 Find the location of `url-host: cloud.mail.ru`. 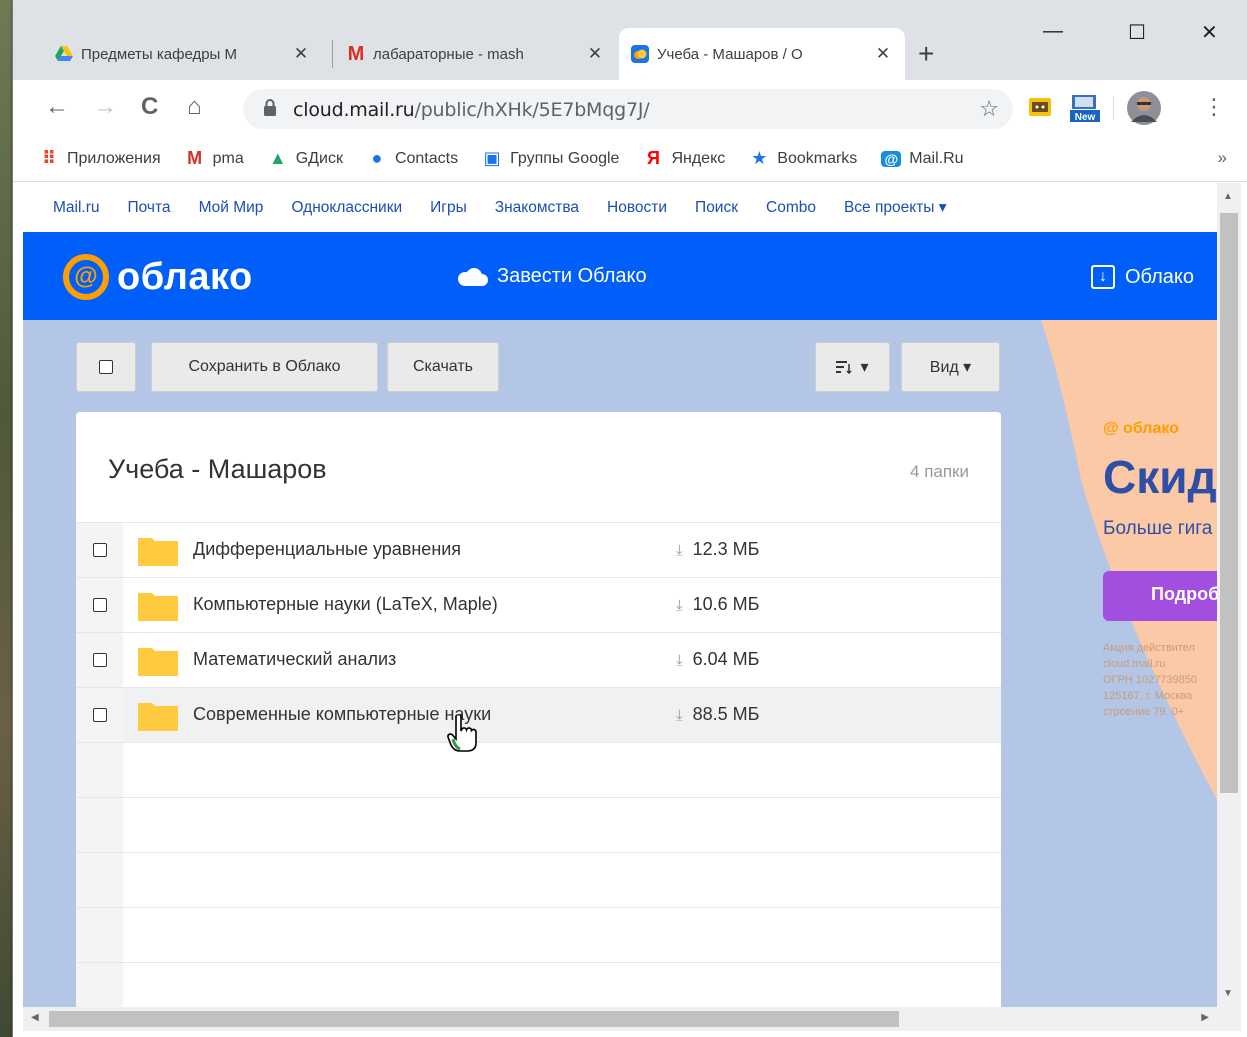

url-host: cloud.mail.ru is located at coordinates (354, 110).